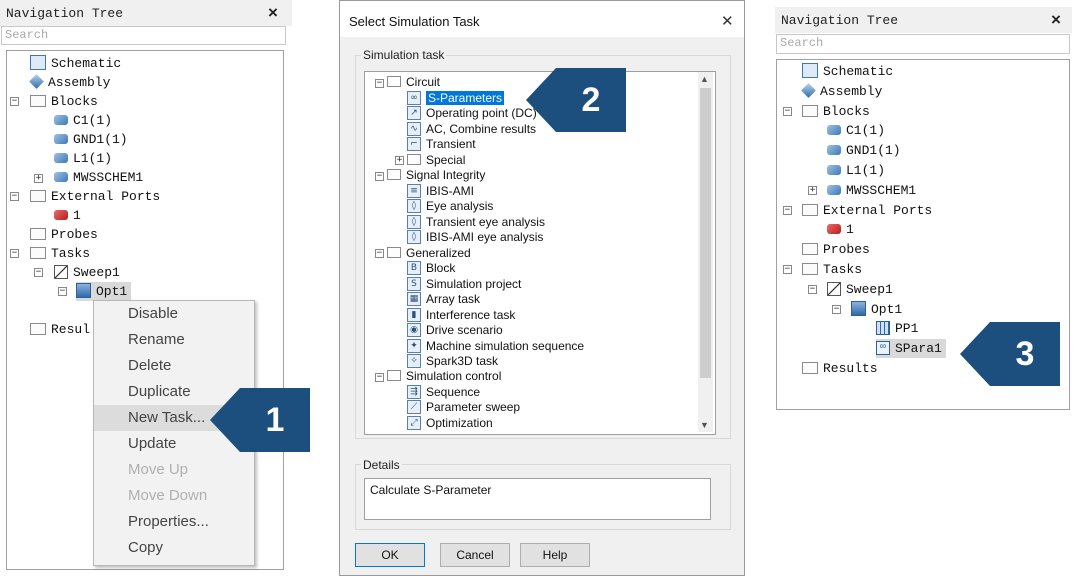 Image resolution: width=1080 pixels, height=576 pixels. I want to click on task-interference: ▮ Interference task, so click(461, 315).